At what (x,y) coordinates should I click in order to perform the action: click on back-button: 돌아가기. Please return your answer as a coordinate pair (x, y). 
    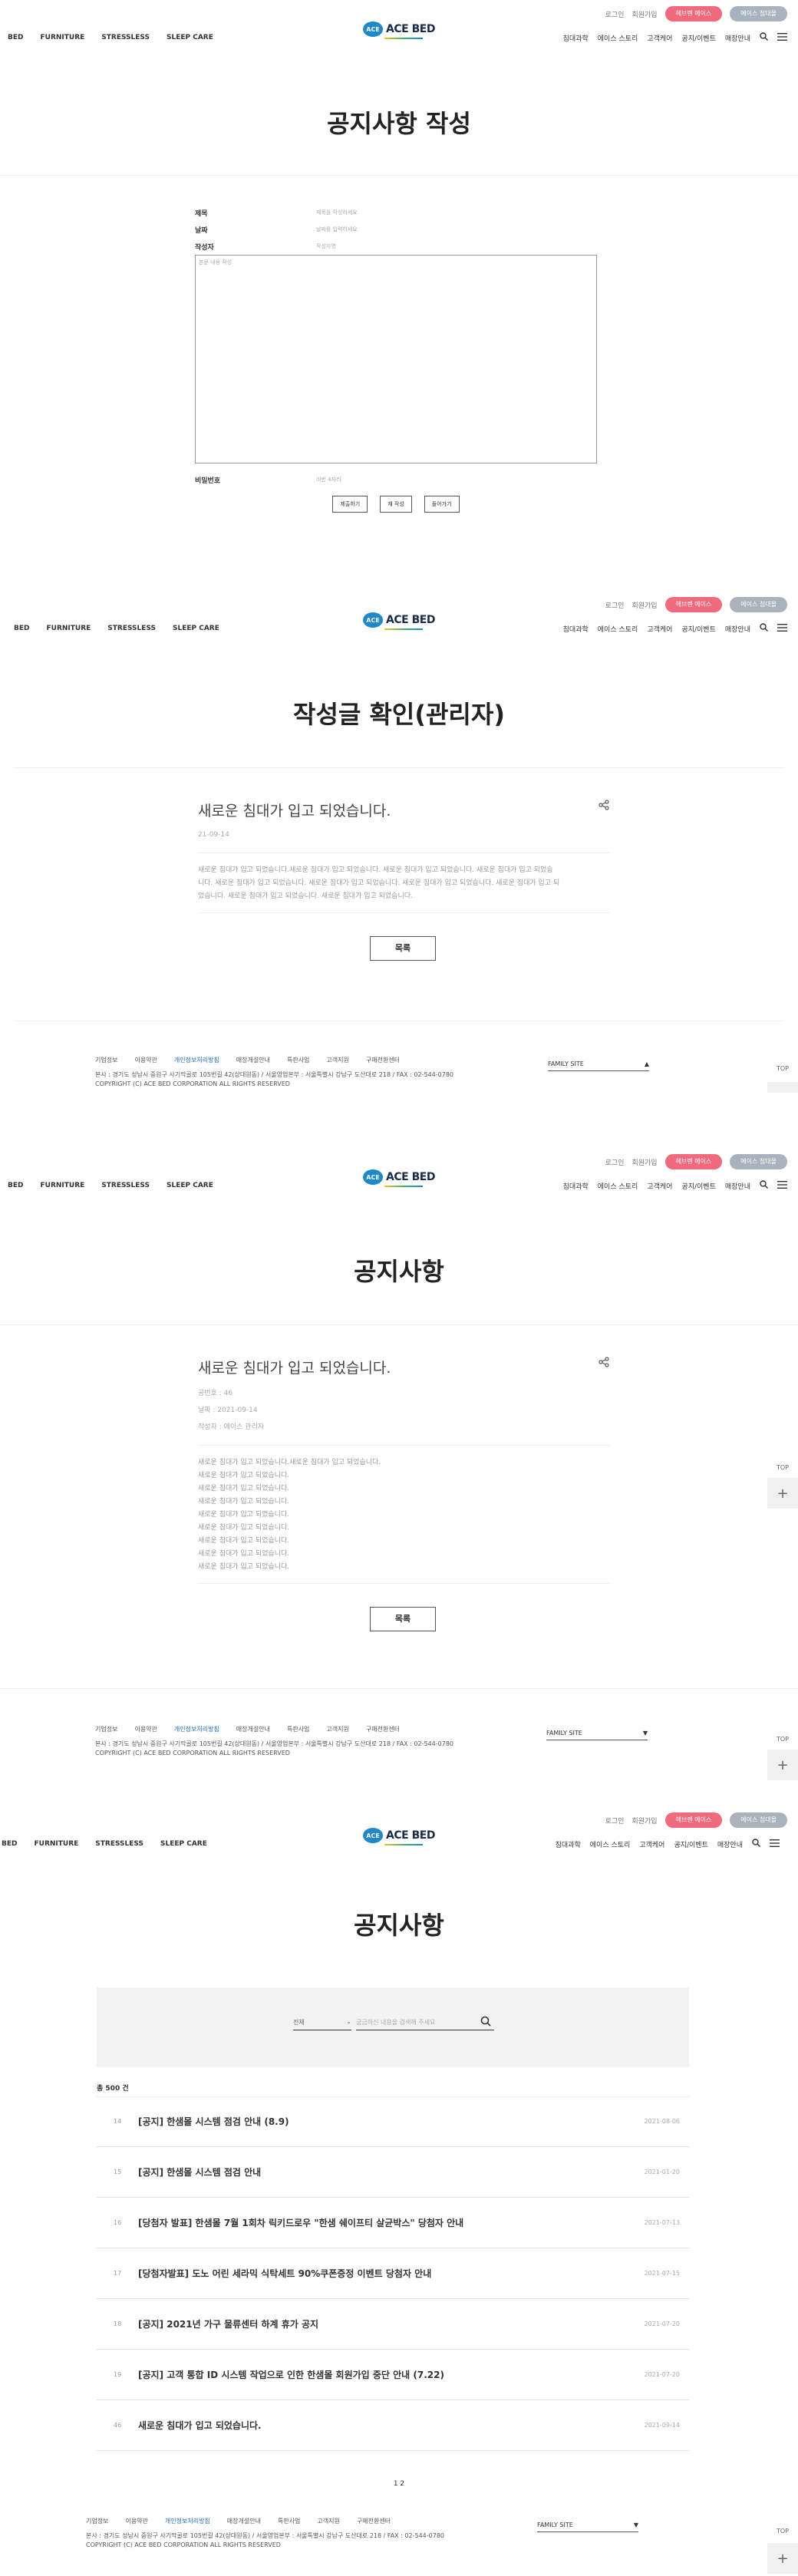
    Looking at the image, I should click on (442, 505).